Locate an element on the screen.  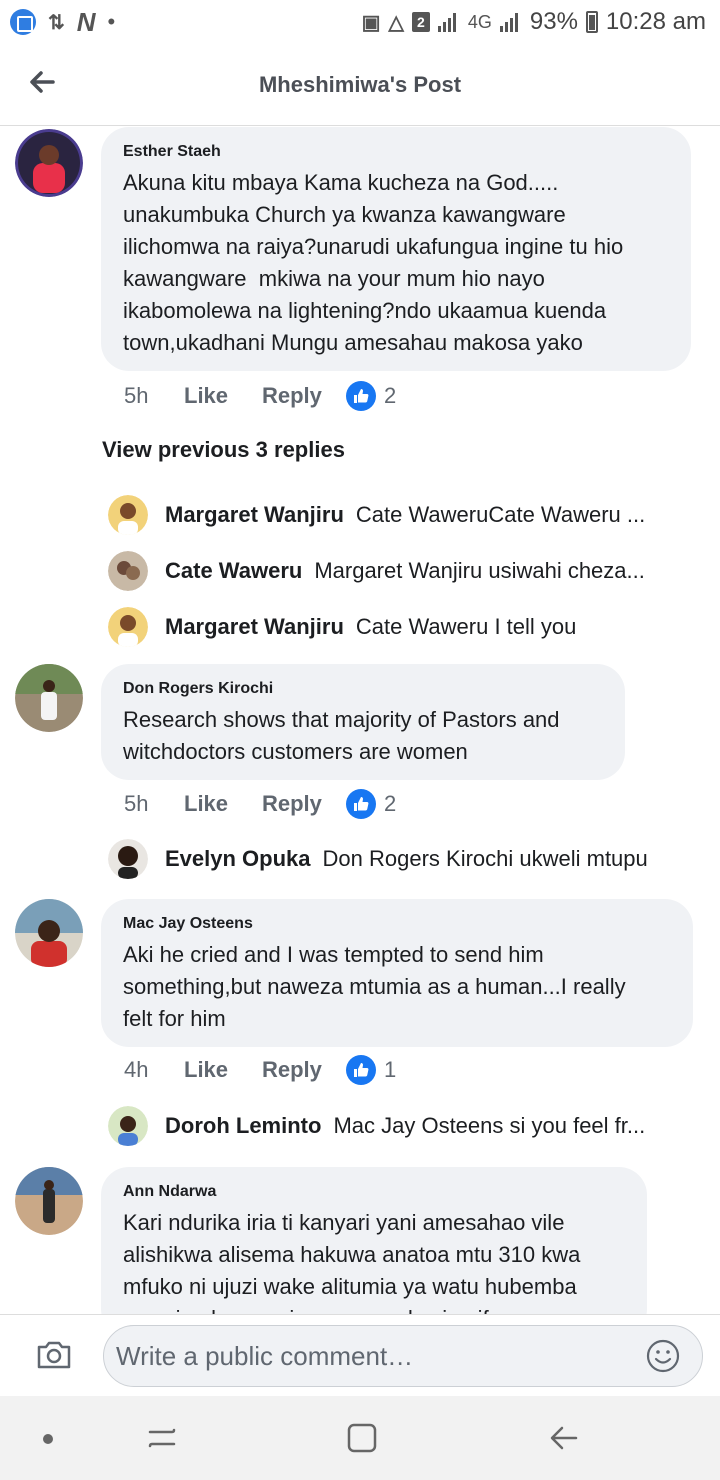
nav-dot-button is located at coordinates (48, 1441).